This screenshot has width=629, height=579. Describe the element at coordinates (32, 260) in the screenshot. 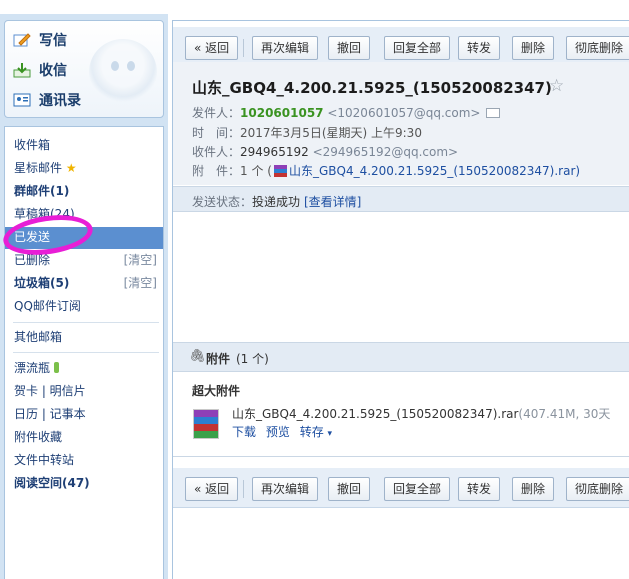

I see `folder-deleted: 已删除` at that location.